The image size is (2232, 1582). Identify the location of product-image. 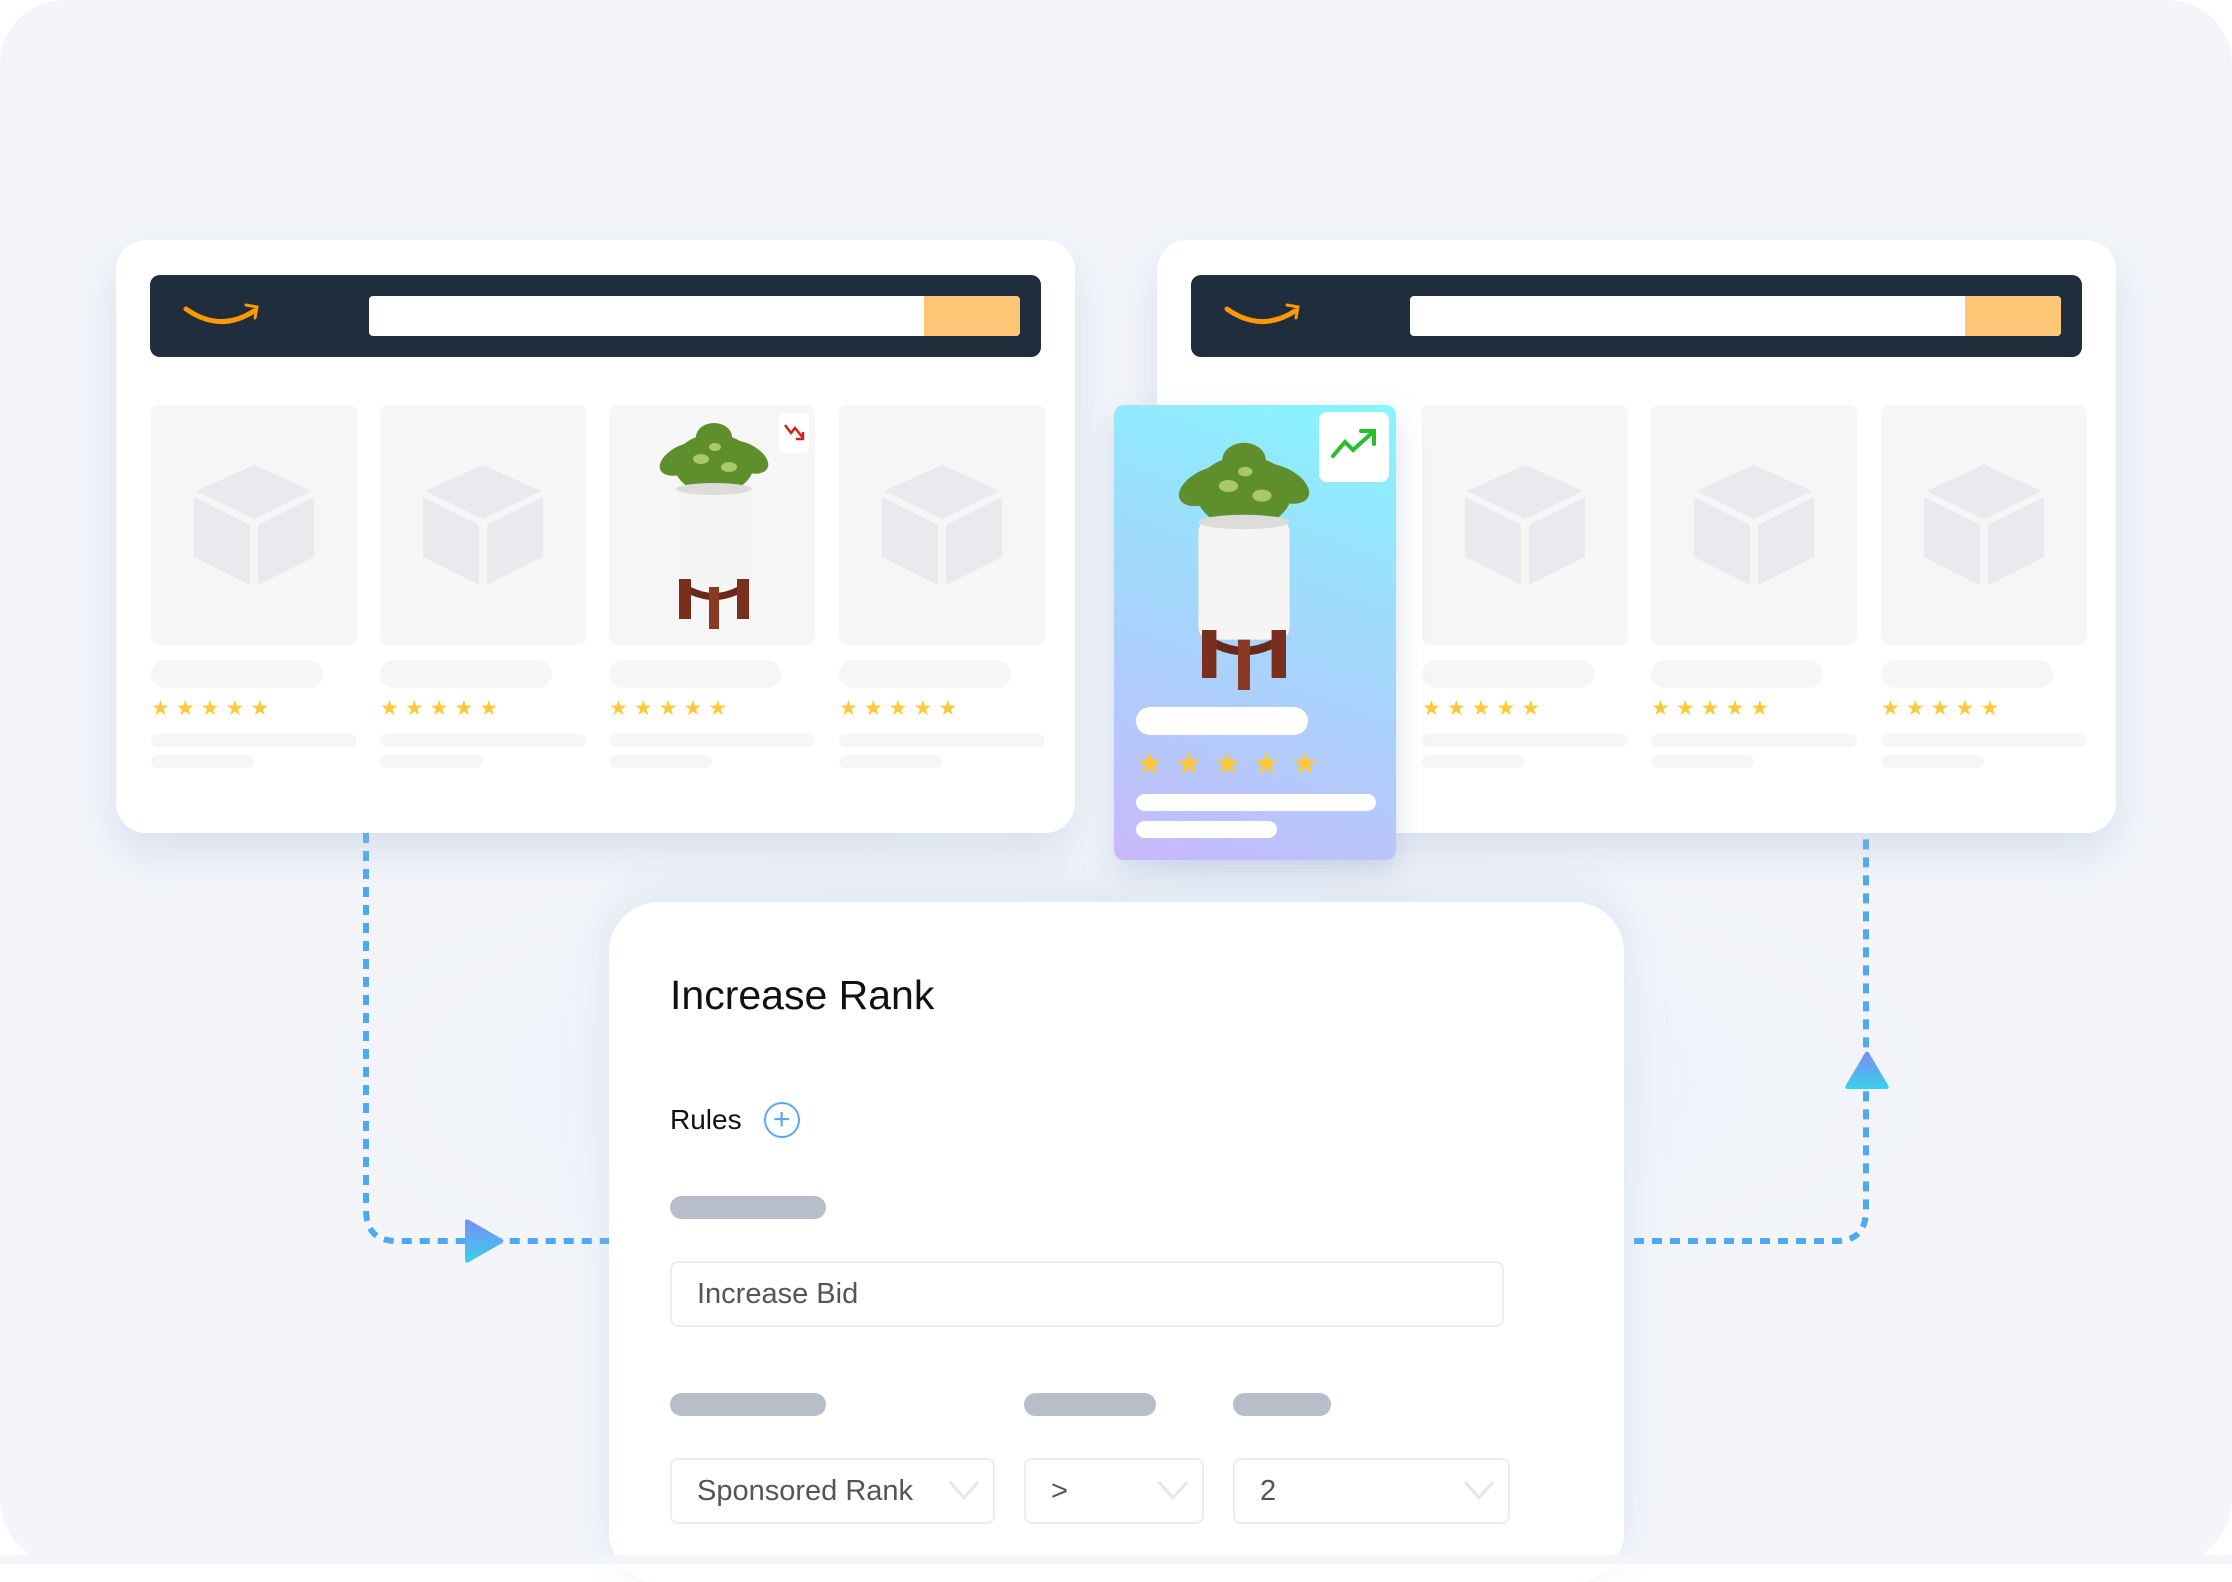
(712, 525).